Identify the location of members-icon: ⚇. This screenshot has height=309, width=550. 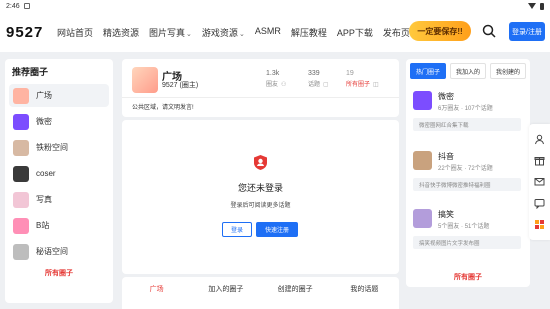
(284, 85).